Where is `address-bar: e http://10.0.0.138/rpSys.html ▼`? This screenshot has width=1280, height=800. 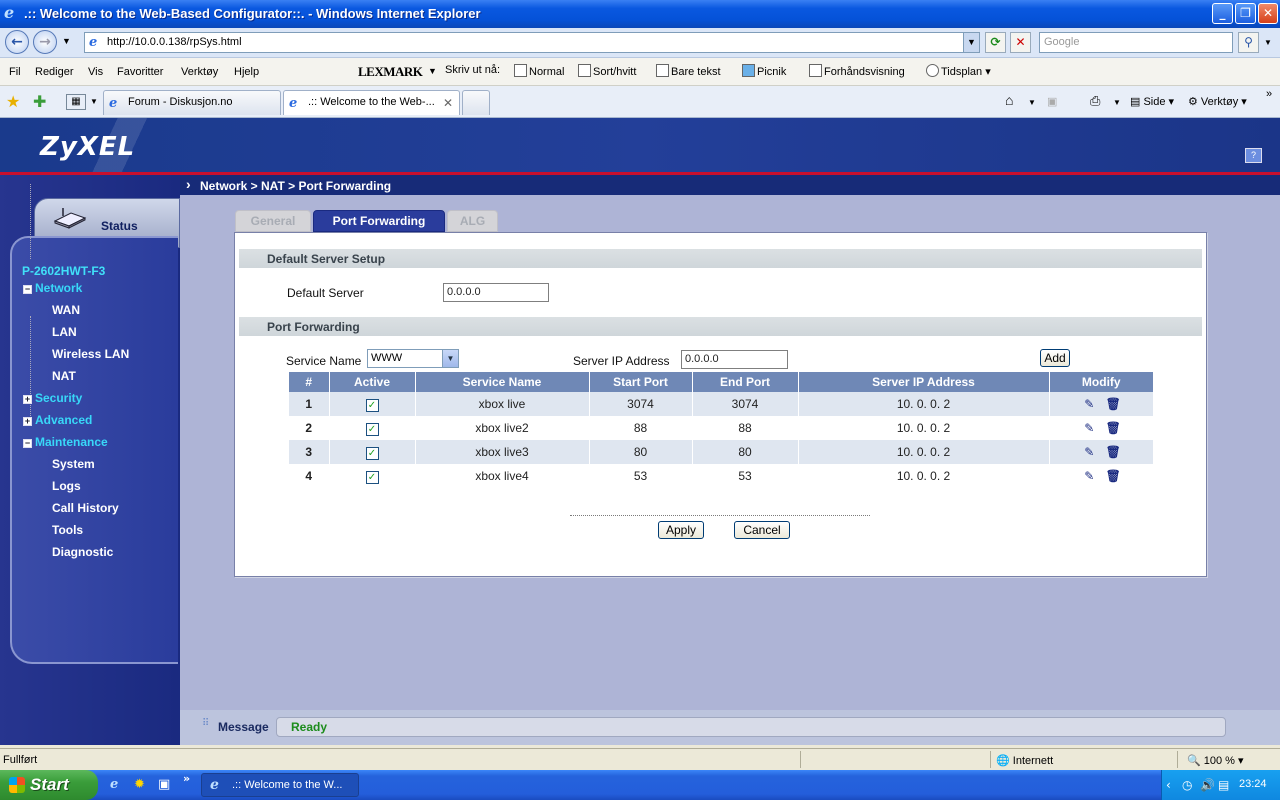
address-bar: e http://10.0.0.138/rpSys.html ▼ is located at coordinates (532, 42).